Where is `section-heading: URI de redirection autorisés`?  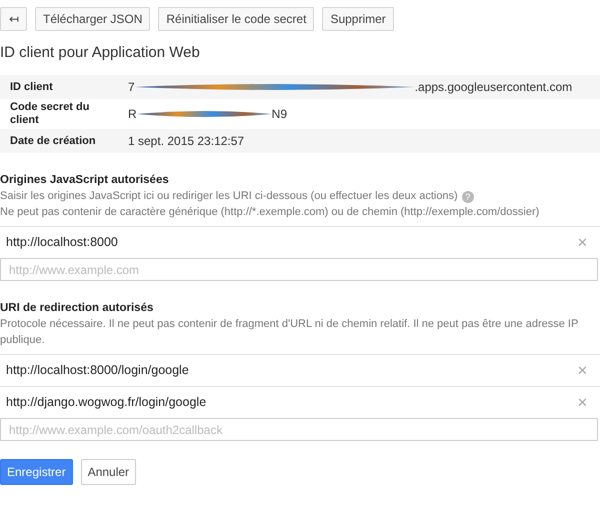
section-heading: URI de redirection autorisés is located at coordinates (77, 308).